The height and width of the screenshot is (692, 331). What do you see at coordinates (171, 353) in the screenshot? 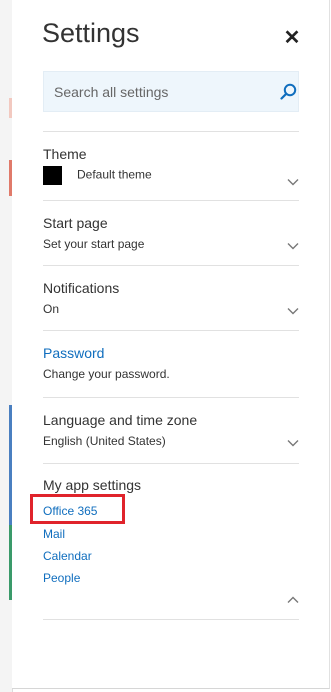
I see `password-link: Password` at bounding box center [171, 353].